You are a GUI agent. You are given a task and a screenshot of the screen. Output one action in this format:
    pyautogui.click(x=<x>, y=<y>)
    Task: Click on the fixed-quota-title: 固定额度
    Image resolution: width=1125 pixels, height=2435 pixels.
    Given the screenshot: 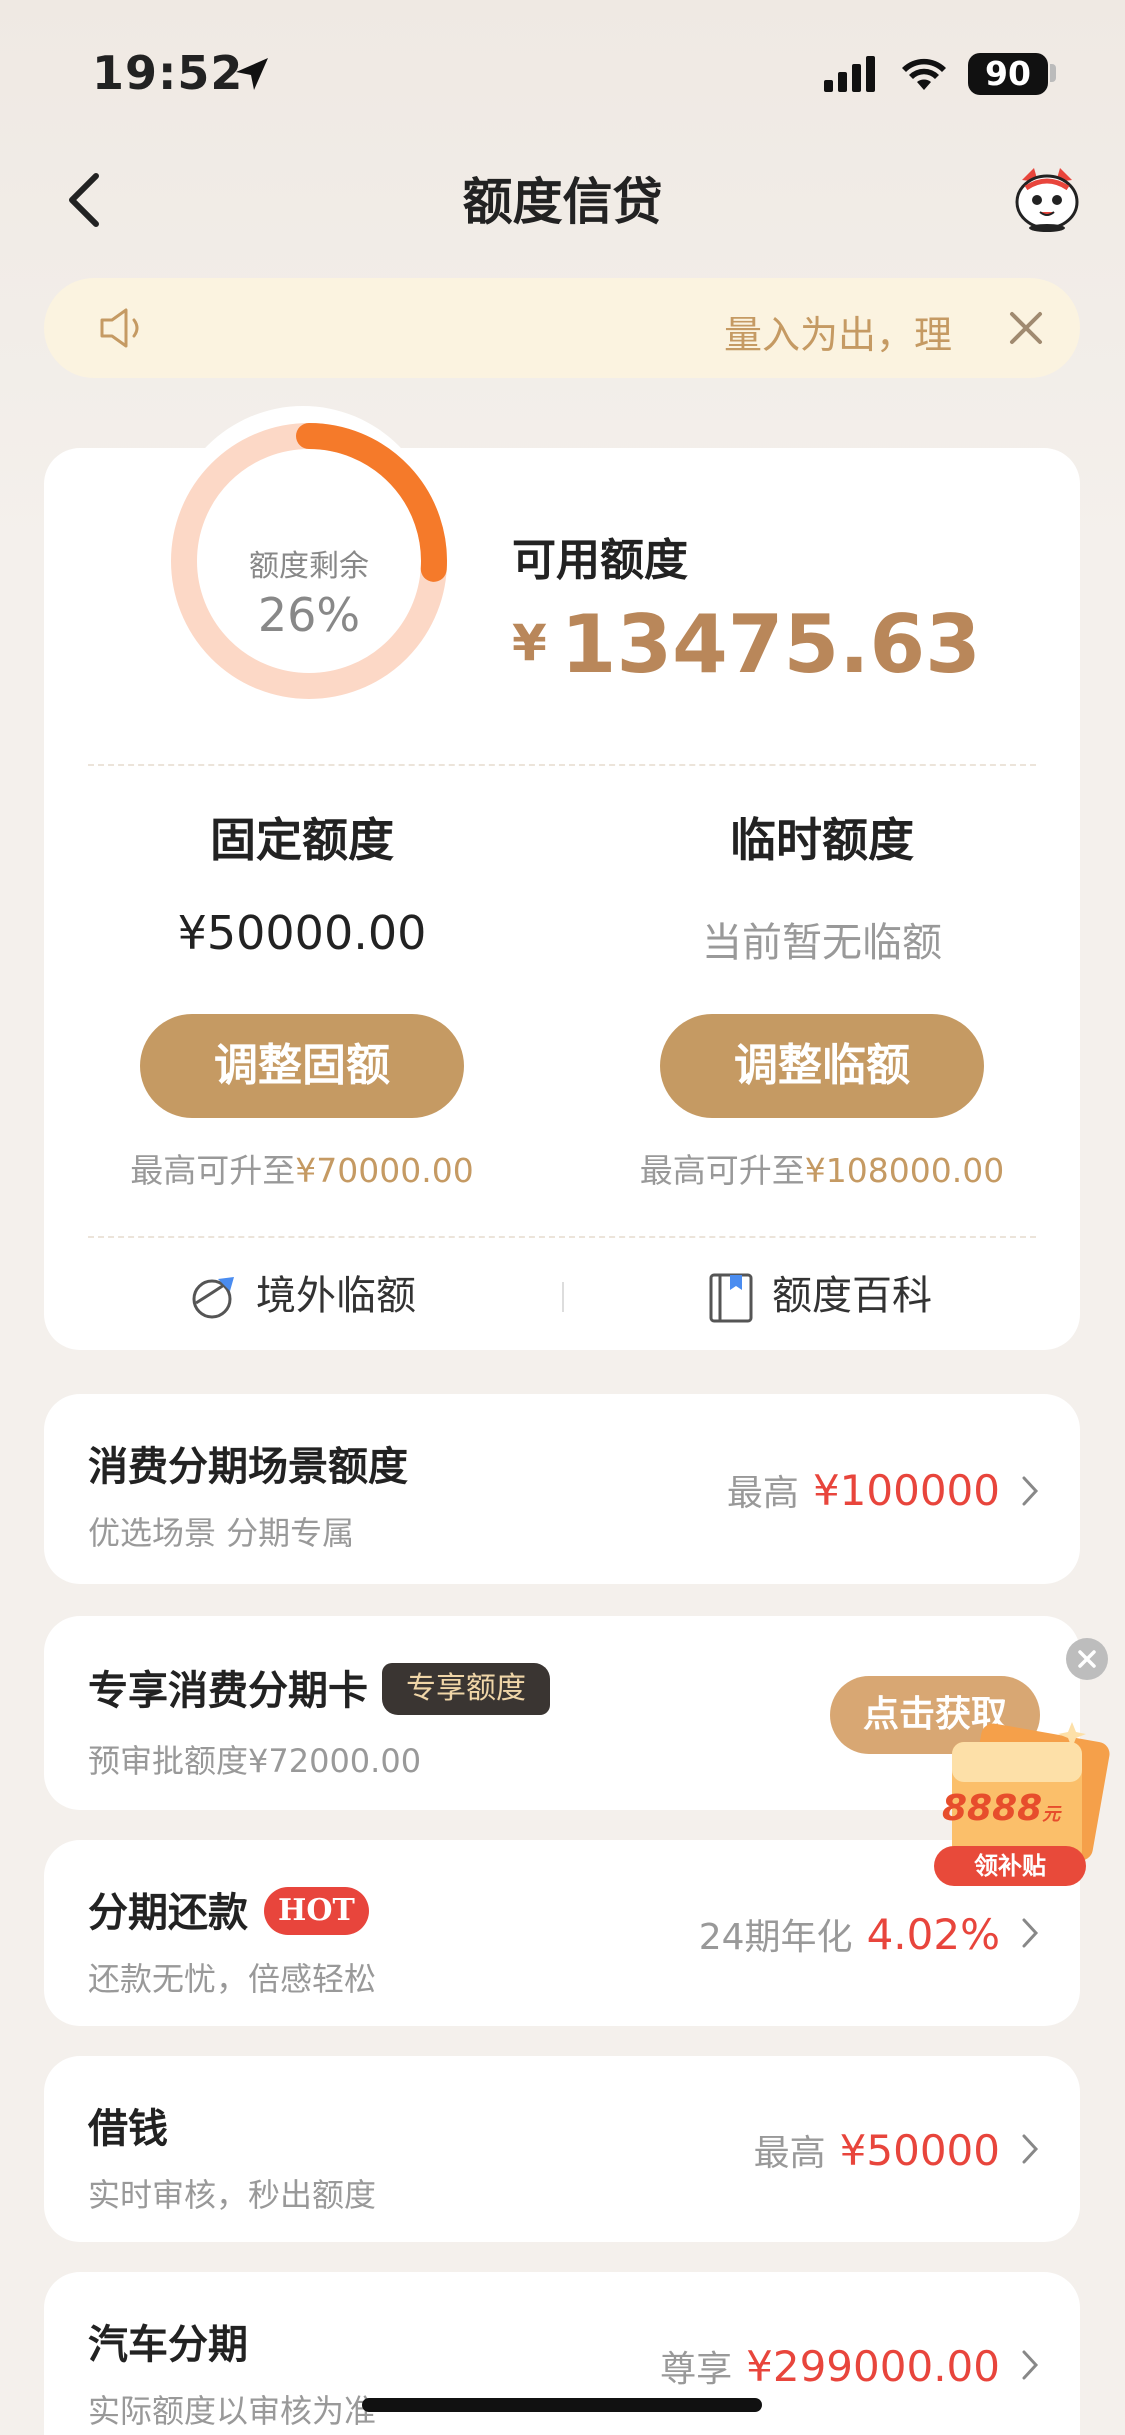 What is the action you would take?
    pyautogui.click(x=302, y=837)
    